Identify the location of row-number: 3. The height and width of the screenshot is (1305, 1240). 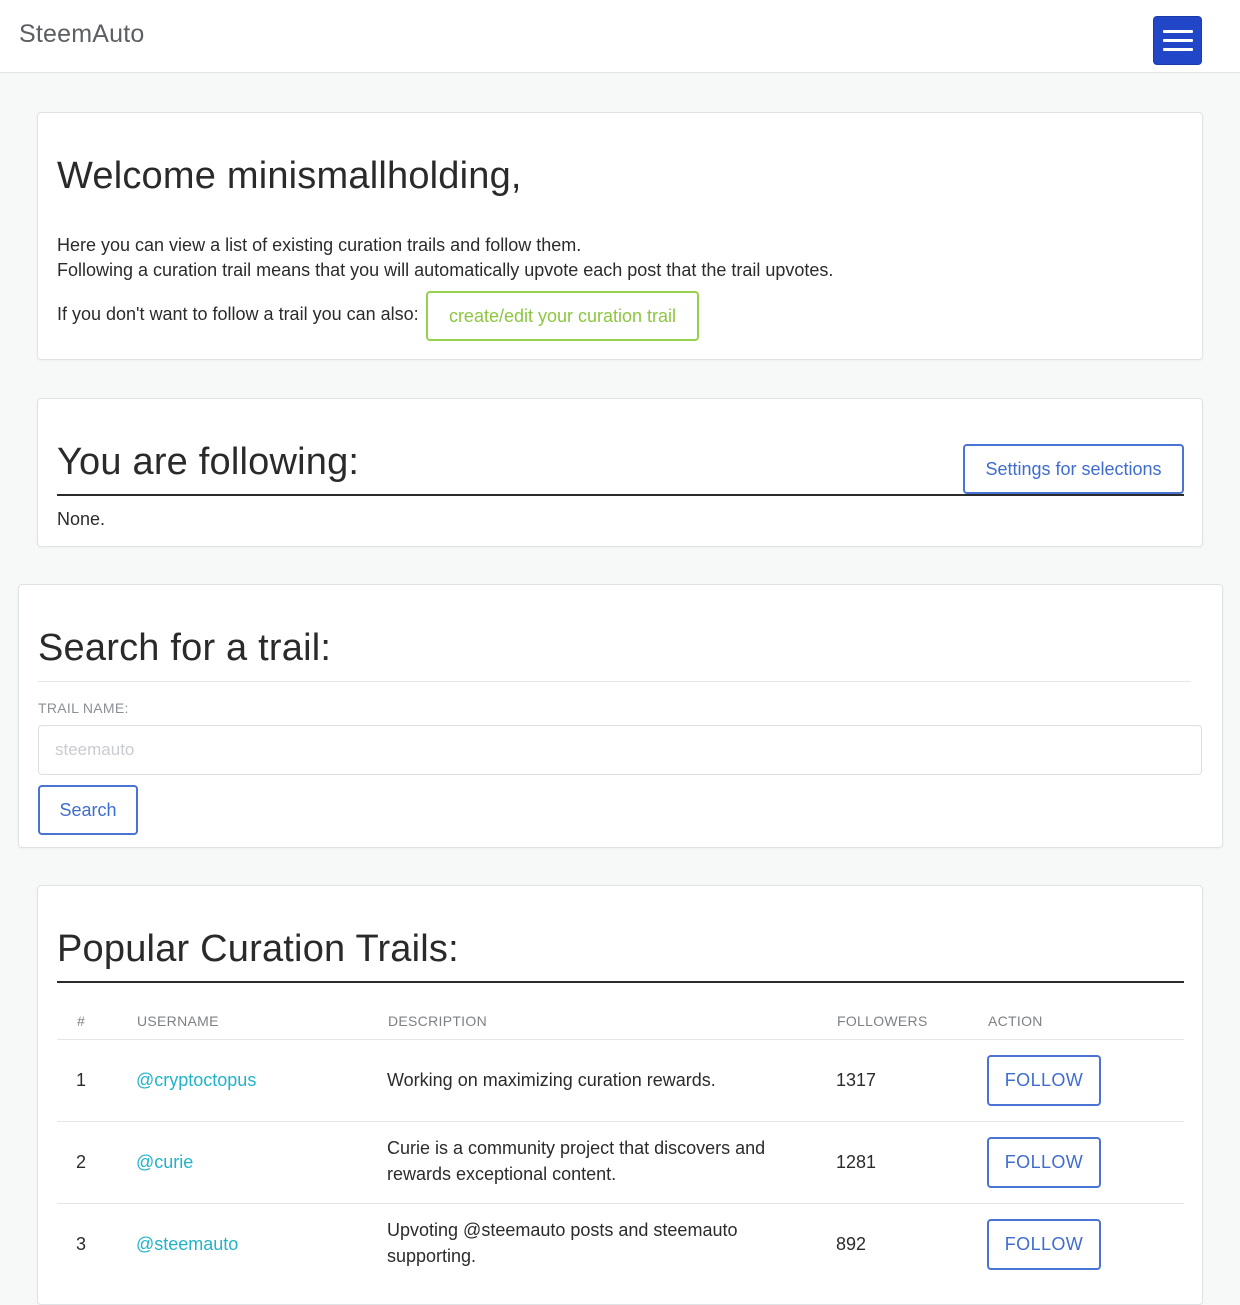
(81, 1244).